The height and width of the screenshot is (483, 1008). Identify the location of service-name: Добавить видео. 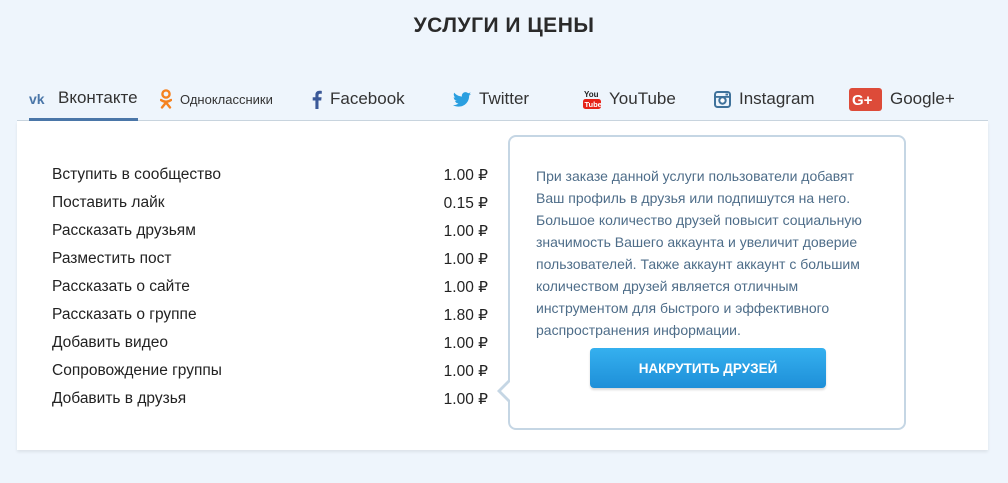
(110, 342).